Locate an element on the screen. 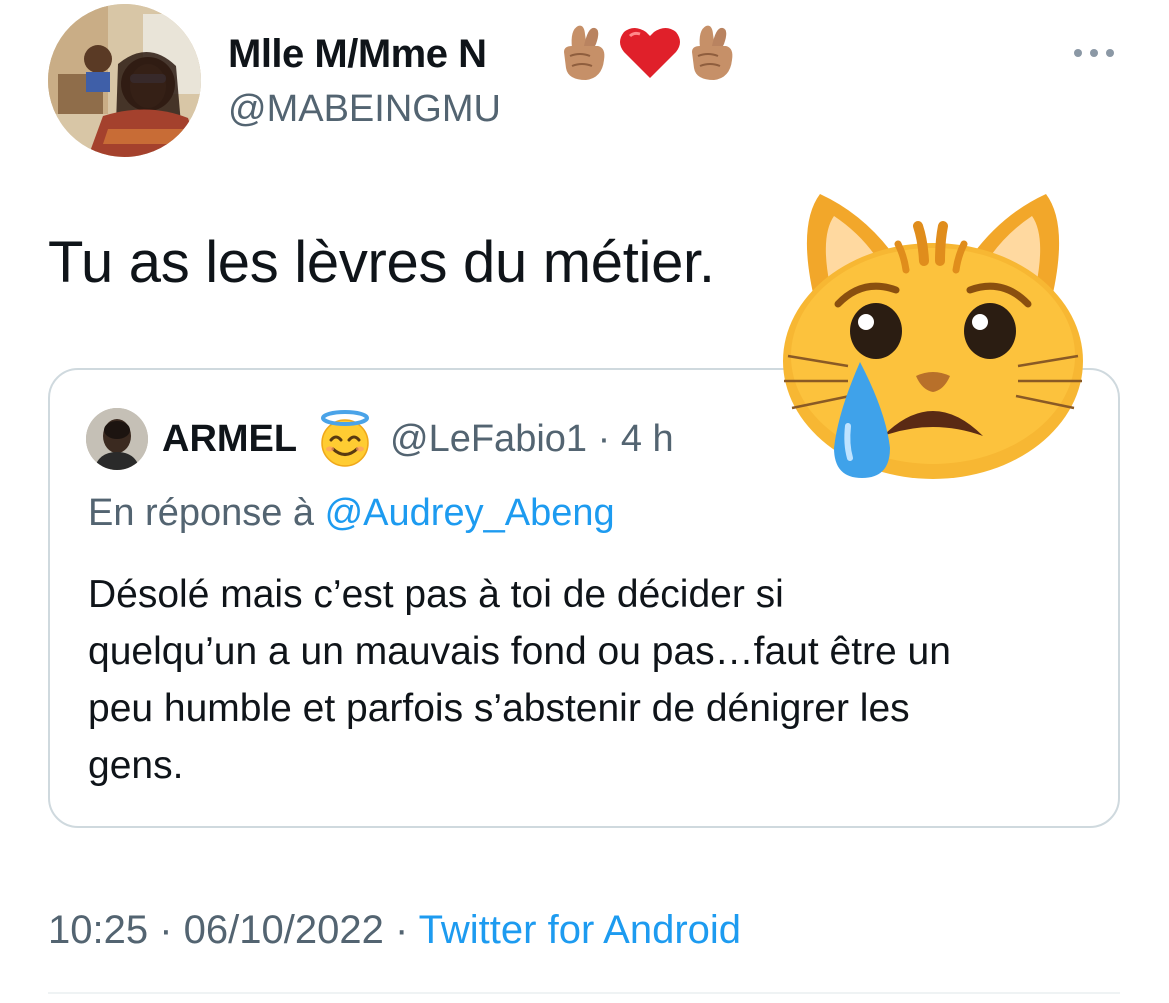 Image resolution: width=1169 pixels, height=1003 pixels. quoted-text-line: gens. is located at coordinates (136, 765).